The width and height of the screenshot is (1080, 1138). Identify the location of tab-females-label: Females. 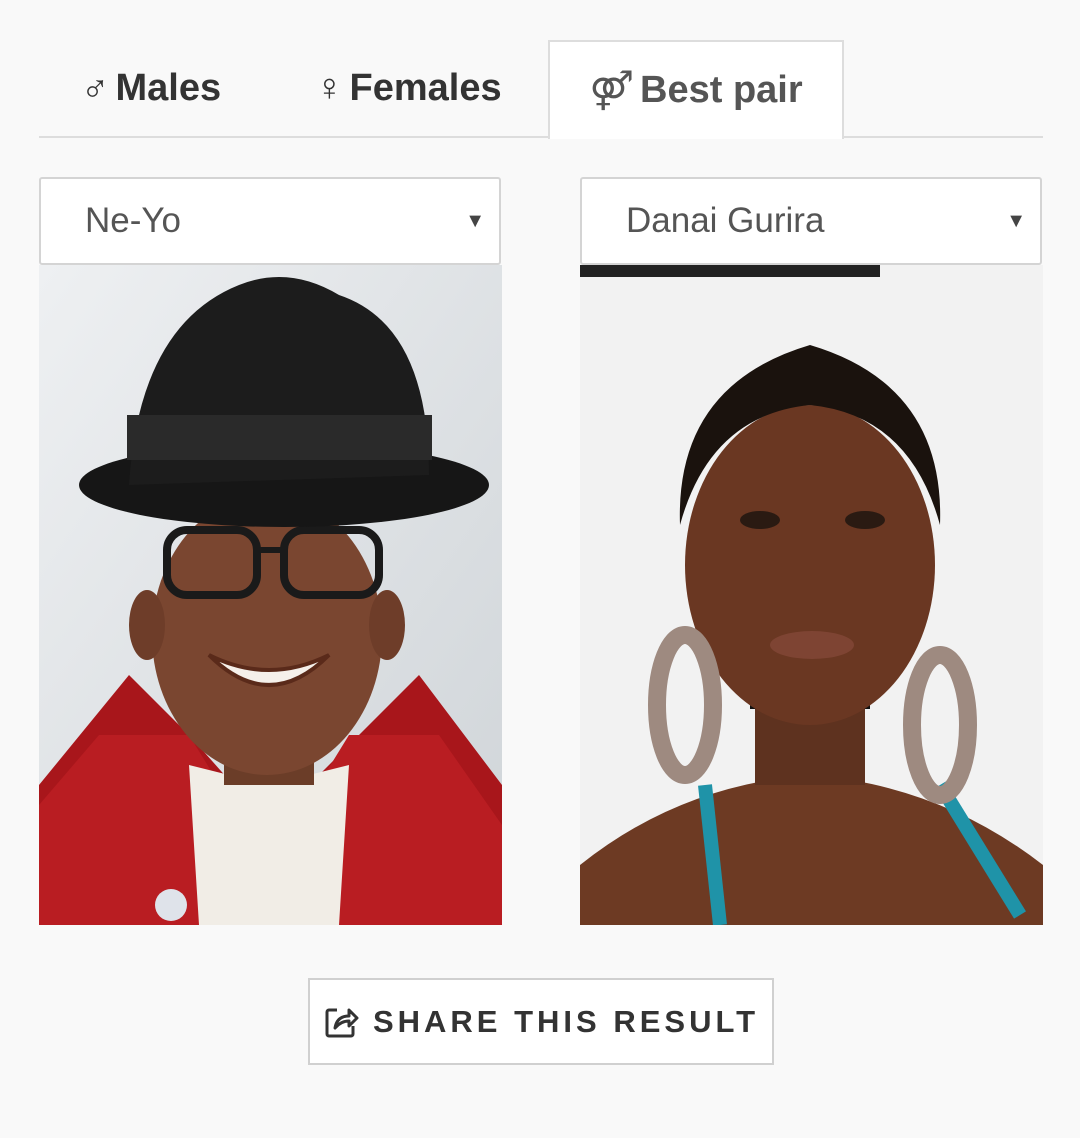
(425, 88).